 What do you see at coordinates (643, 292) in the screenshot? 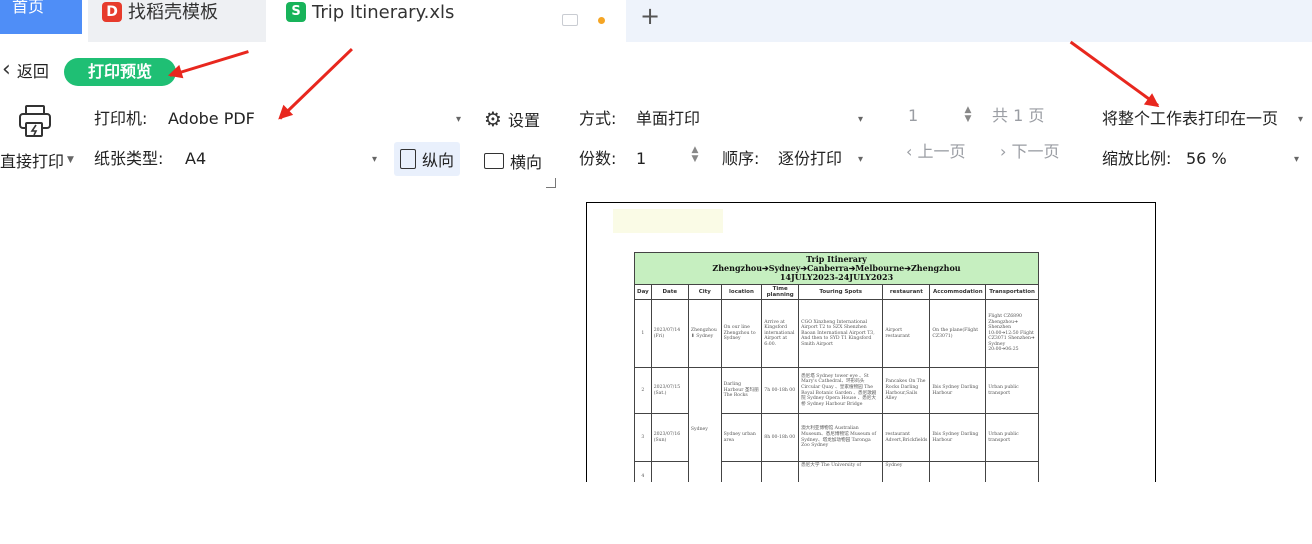
I see `header-day: Day` at bounding box center [643, 292].